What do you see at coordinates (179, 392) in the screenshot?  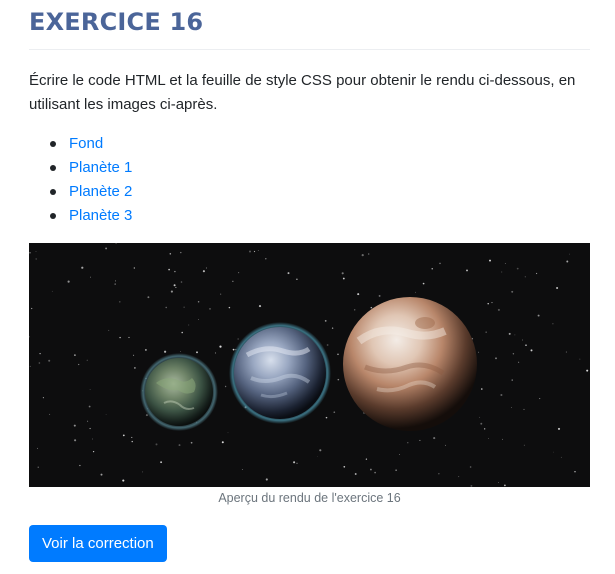 I see `planet-small-icon` at bounding box center [179, 392].